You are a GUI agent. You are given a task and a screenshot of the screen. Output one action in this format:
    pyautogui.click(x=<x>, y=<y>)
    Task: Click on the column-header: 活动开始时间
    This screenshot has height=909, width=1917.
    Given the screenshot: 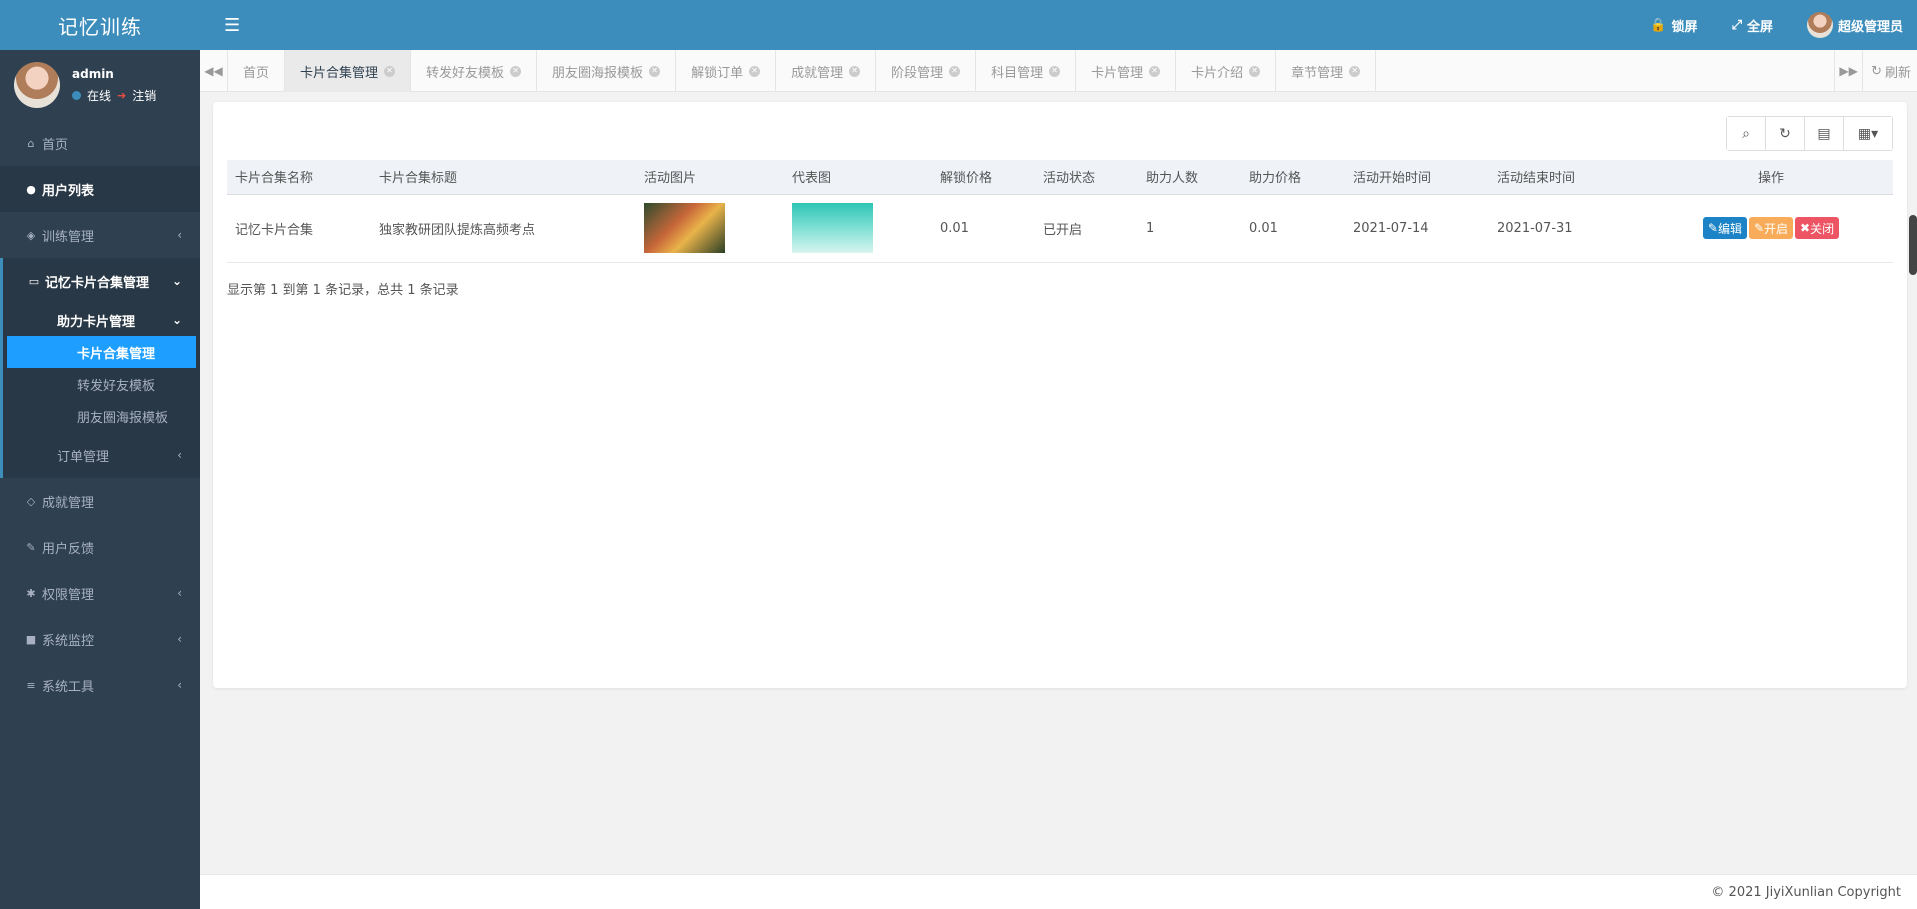 What is the action you would take?
    pyautogui.click(x=1417, y=177)
    